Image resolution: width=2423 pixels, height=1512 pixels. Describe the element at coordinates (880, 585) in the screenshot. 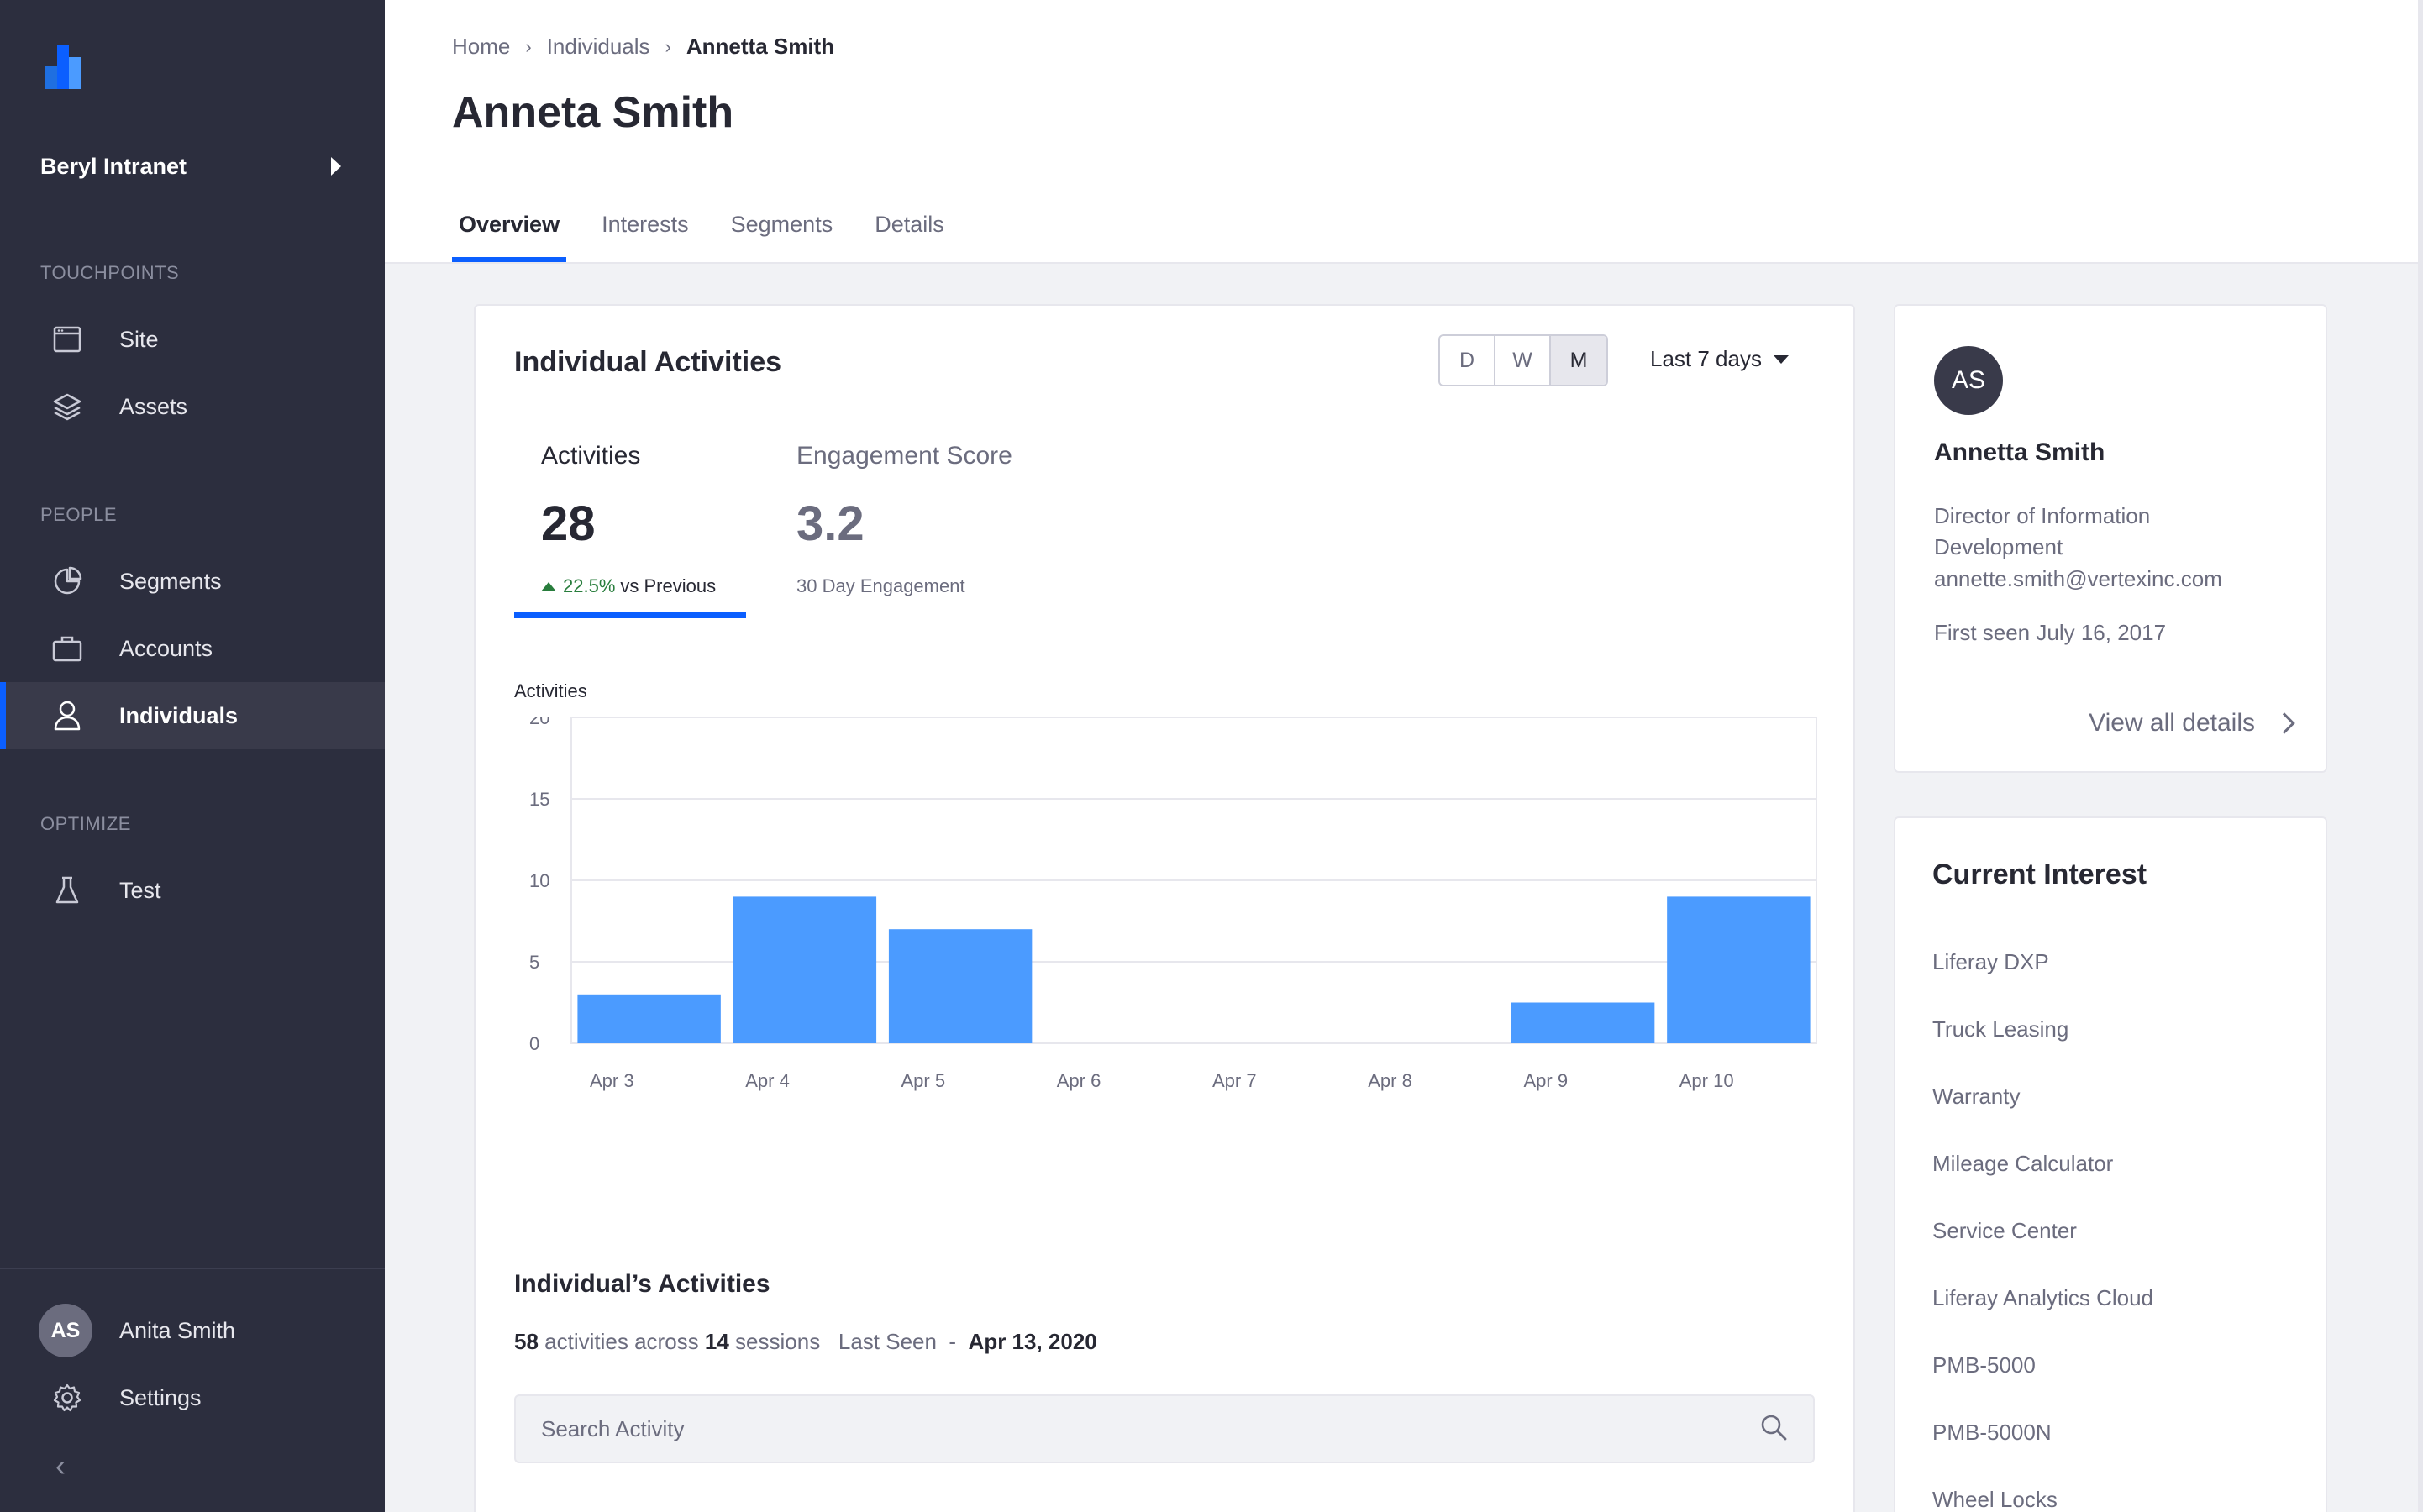

I see `metric-sub: 30 Day Engagement` at that location.